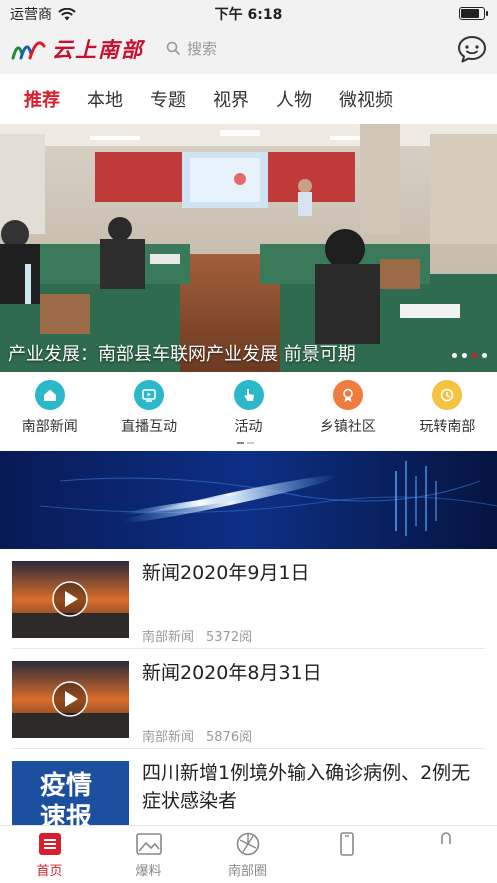  I want to click on home-list-icon, so click(49, 844).